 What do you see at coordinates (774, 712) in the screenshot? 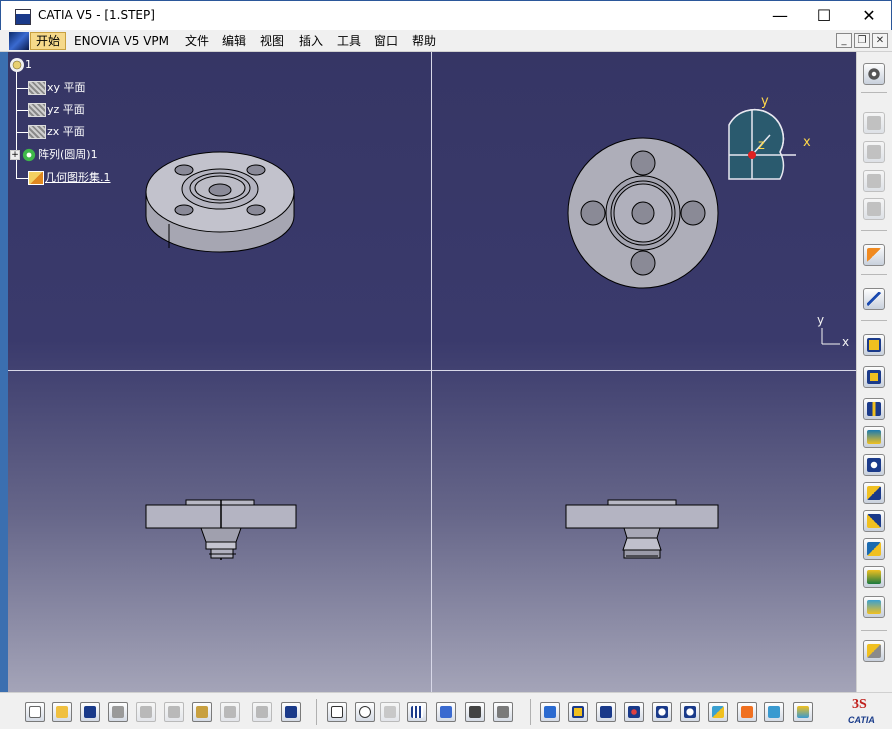
I see `iso-view-icon` at bounding box center [774, 712].